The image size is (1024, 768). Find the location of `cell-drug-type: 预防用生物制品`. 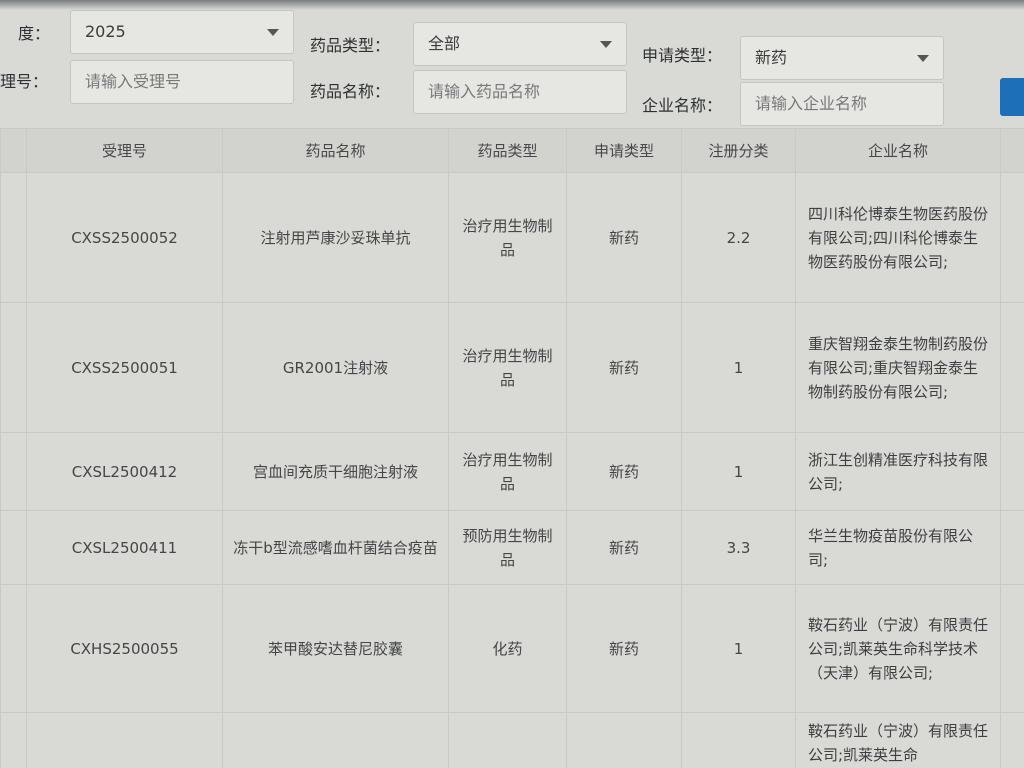

cell-drug-type: 预防用生物制品 is located at coordinates (507, 547).